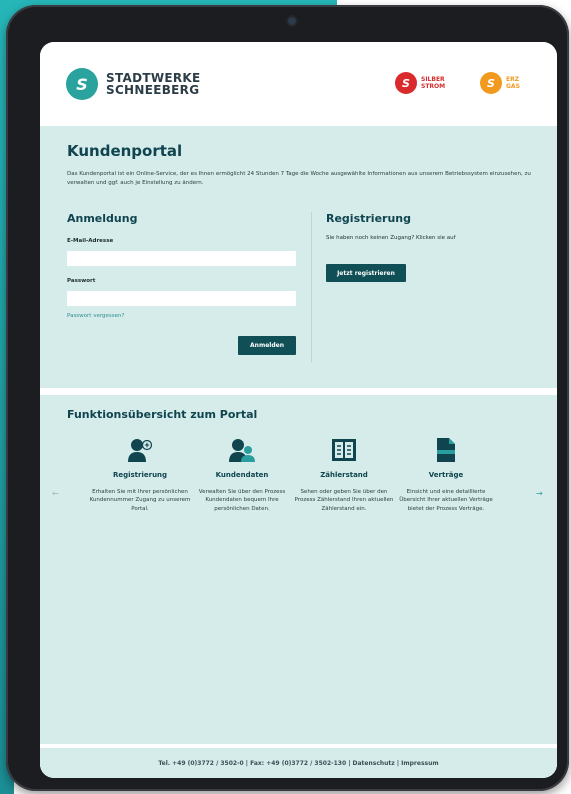 The height and width of the screenshot is (794, 571). Describe the element at coordinates (513, 86) in the screenshot. I see `erzgas-line2: GAS` at that location.